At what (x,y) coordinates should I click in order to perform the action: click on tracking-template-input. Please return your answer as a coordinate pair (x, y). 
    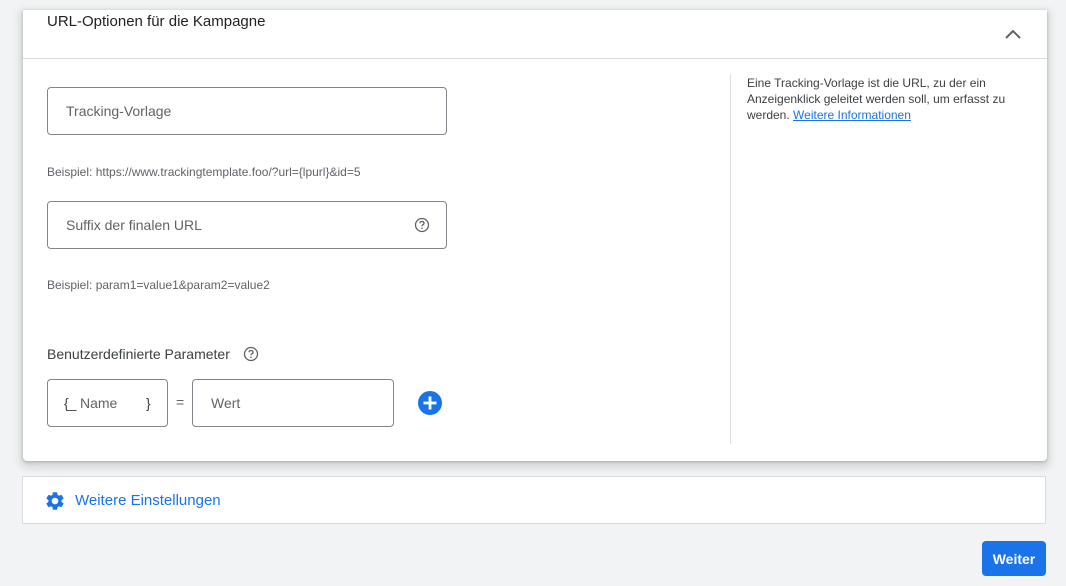
    Looking at the image, I should click on (249, 111).